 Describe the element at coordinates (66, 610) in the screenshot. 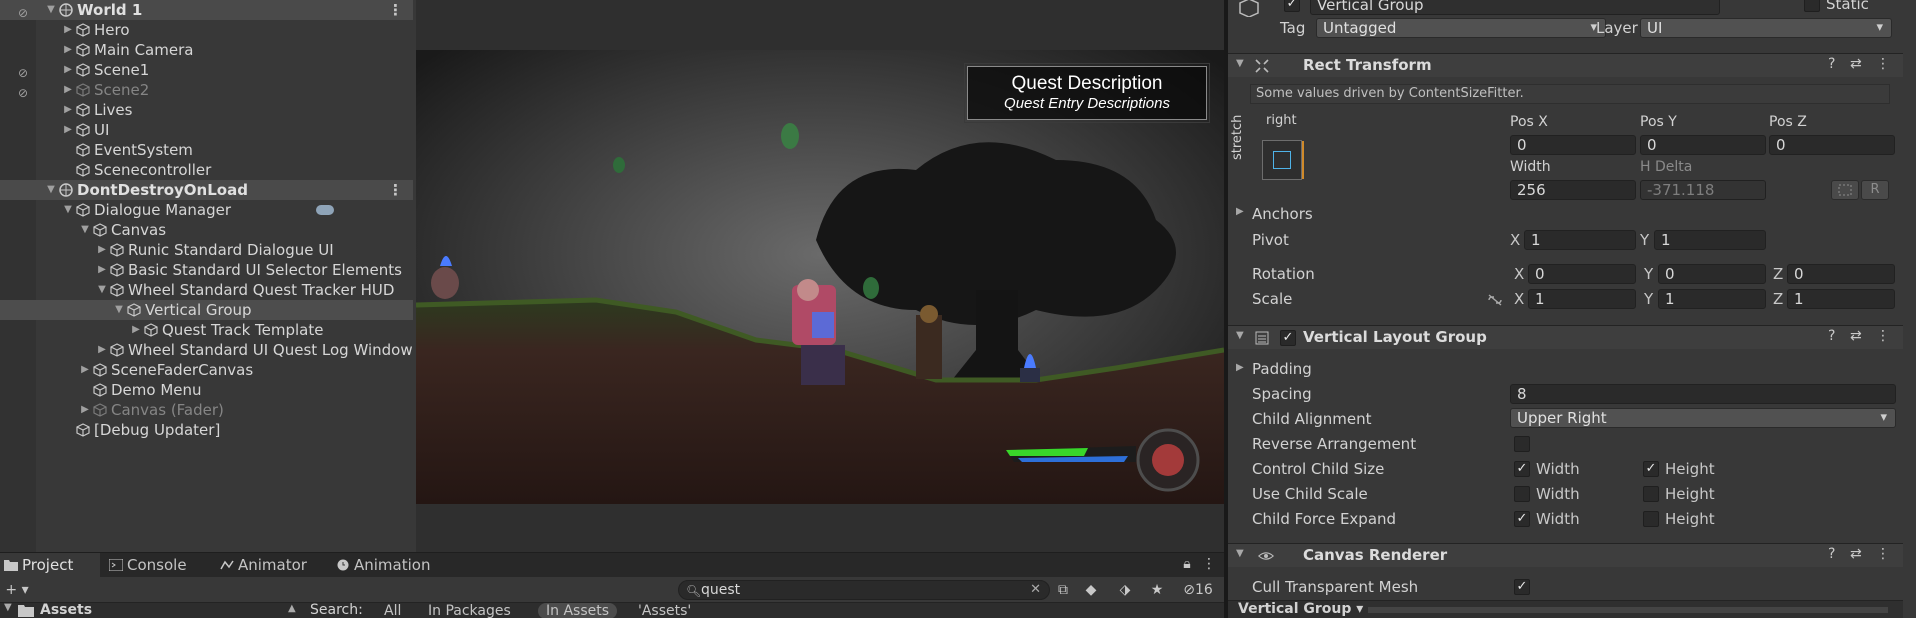

I see `assets-folder-label: Assets` at that location.